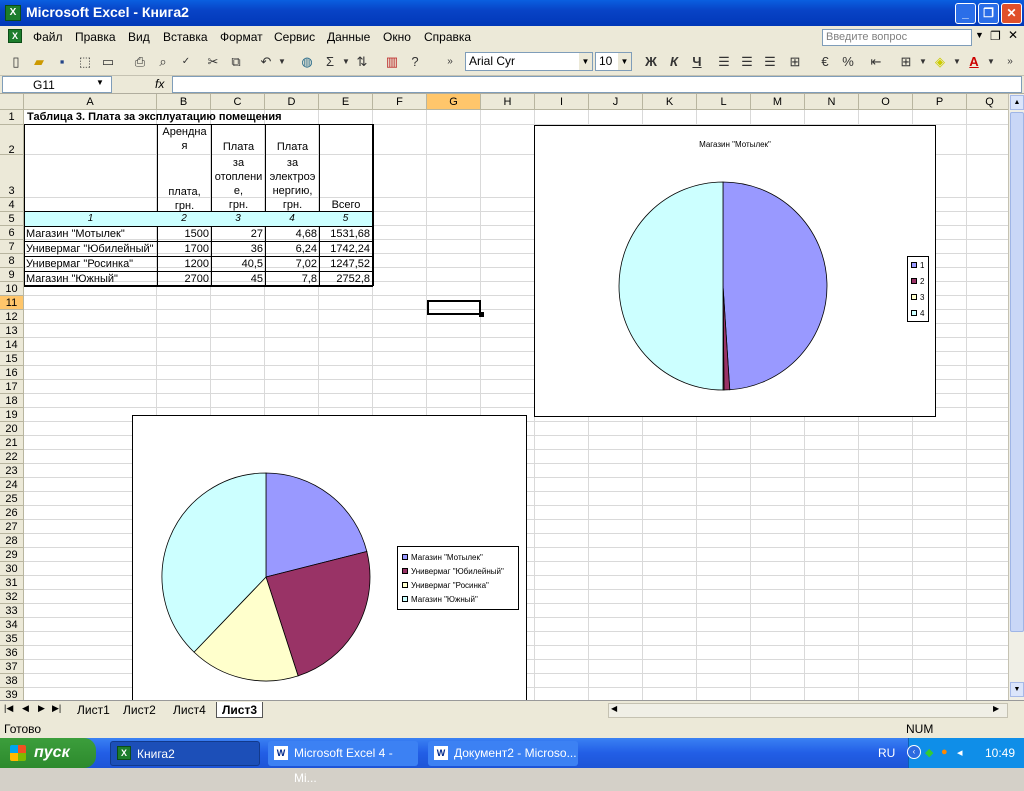 This screenshot has width=1024, height=791. I want to click on sort-icon: ⇅, so click(362, 62).